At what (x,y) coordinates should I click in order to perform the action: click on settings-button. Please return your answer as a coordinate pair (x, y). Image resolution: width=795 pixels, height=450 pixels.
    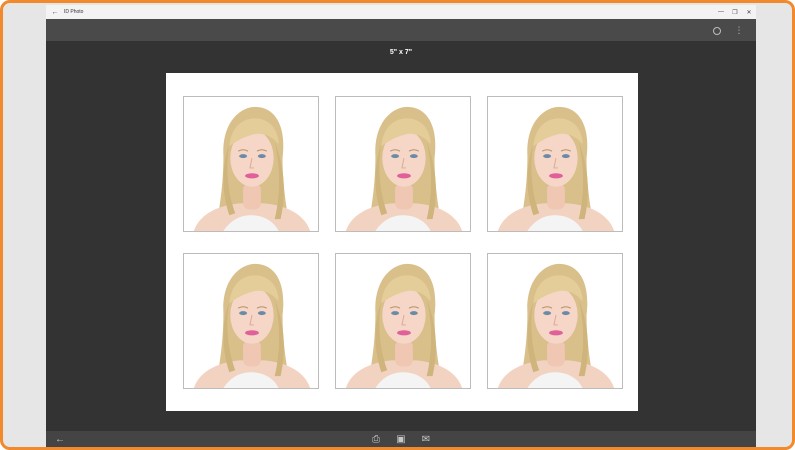
    Looking at the image, I should click on (717, 30).